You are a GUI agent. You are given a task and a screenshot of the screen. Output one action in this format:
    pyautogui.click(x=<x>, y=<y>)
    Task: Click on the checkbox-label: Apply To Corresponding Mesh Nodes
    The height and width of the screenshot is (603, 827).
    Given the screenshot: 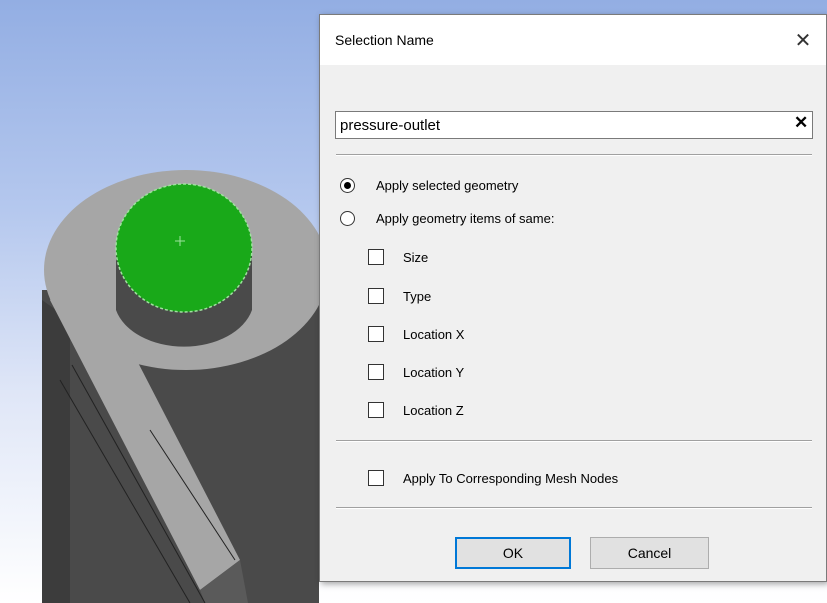 What is the action you would take?
    pyautogui.click(x=511, y=478)
    